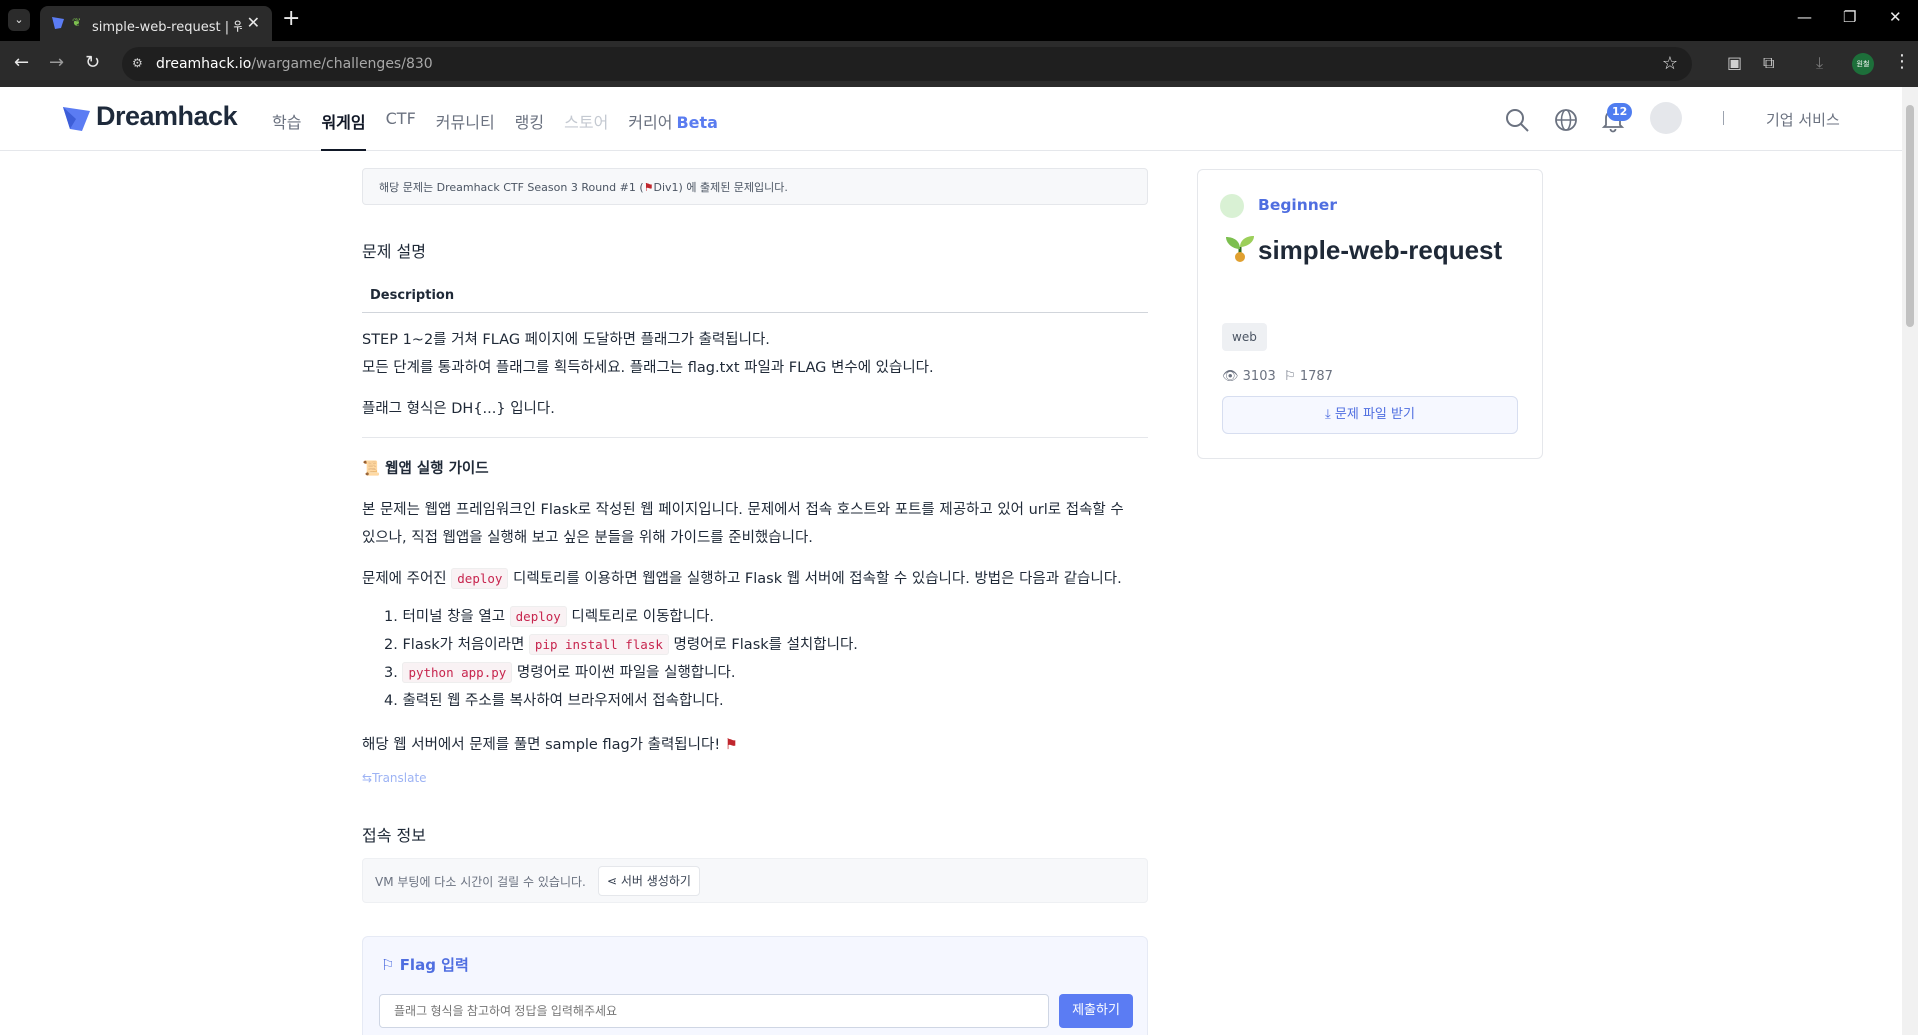  Describe the element at coordinates (367, 778) in the screenshot. I see `translate-icon: ⇆` at that location.